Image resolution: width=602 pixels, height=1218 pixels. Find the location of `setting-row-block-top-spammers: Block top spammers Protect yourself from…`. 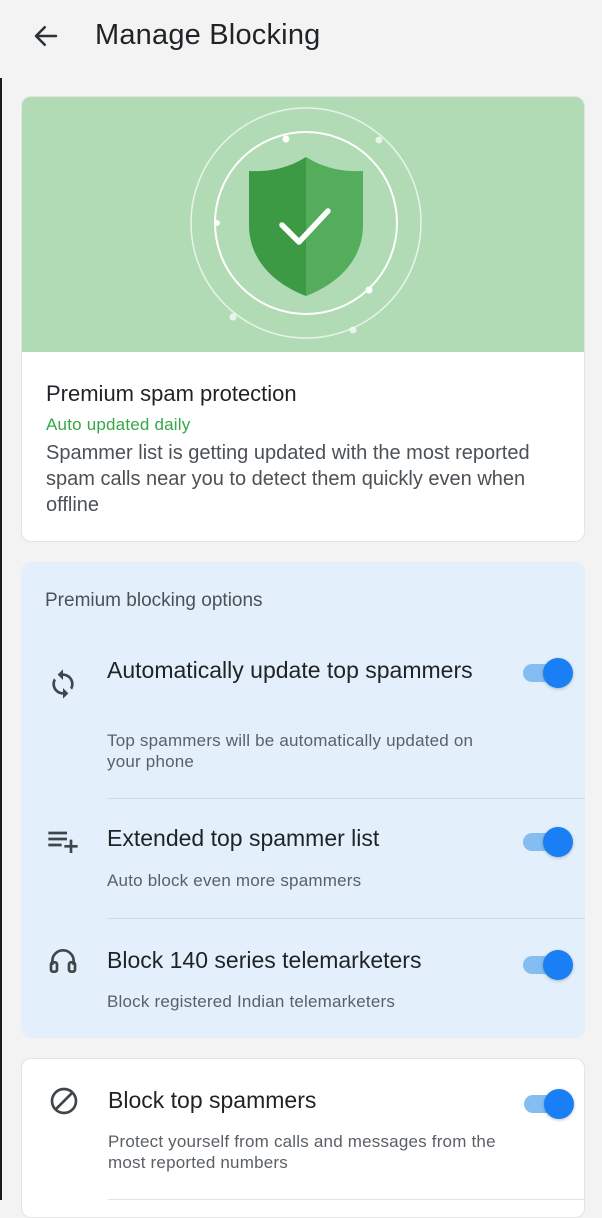

setting-row-block-top-spammers: Block top spammers Protect yourself from… is located at coordinates (303, 1129).